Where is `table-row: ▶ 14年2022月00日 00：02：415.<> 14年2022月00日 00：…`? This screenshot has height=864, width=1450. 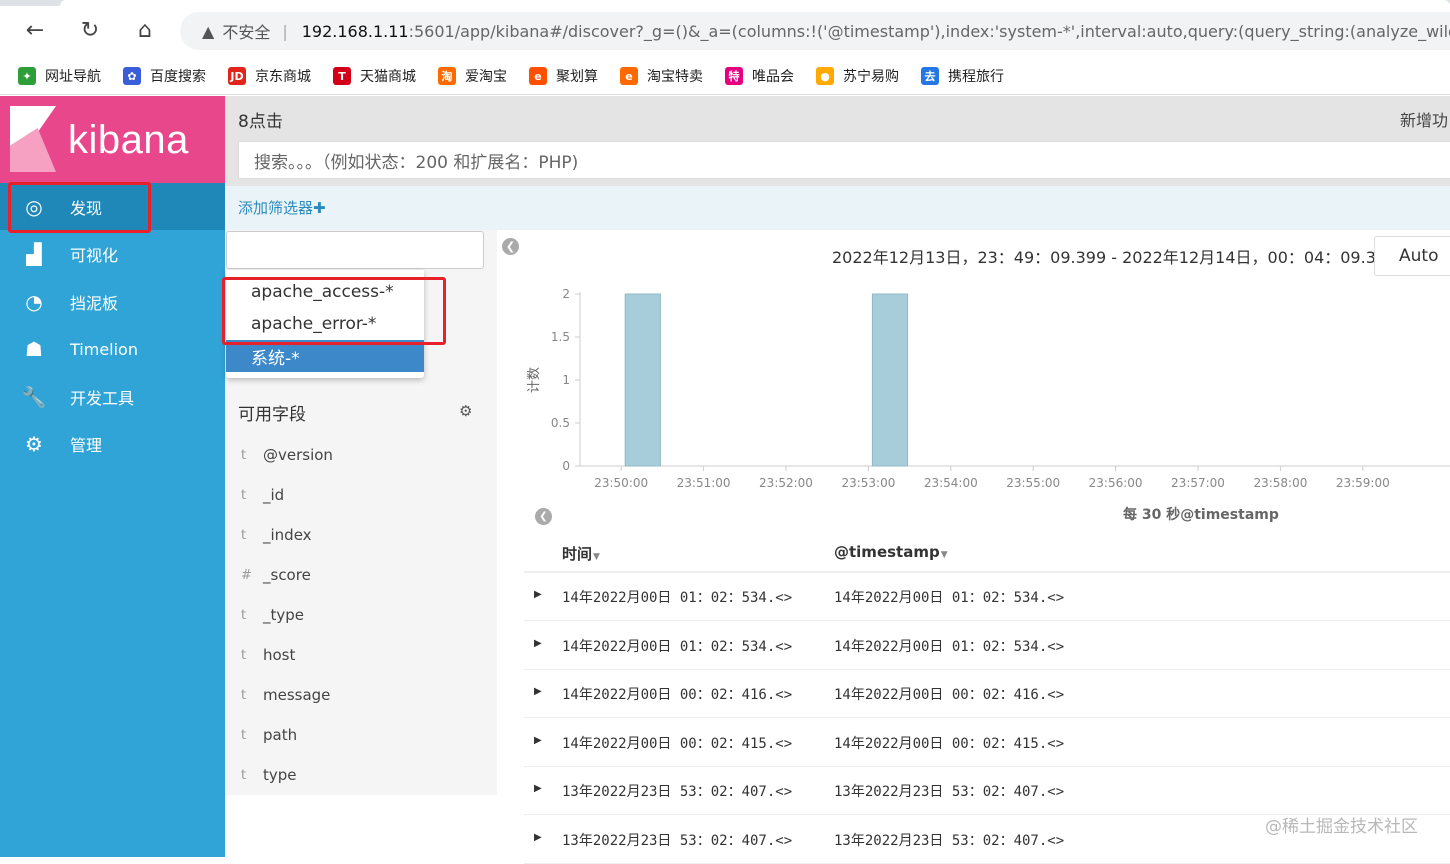
table-row: ▶ 14年2022月00日 00：02：415.<> 14年2022月00日 00：… is located at coordinates (987, 743).